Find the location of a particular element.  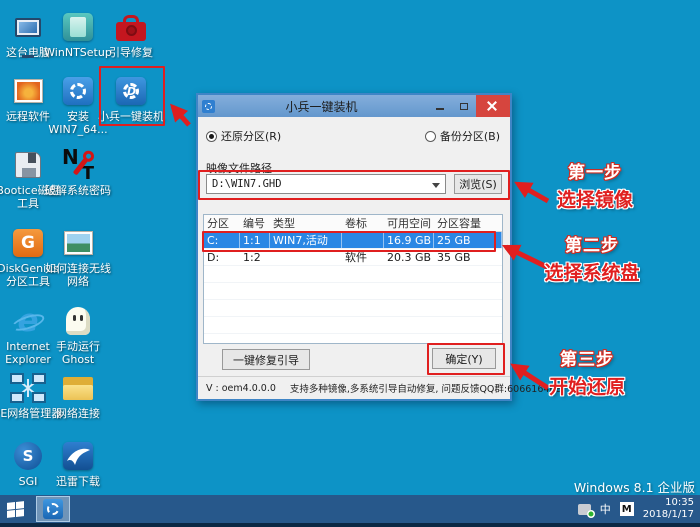

table-cell: WIN7,活动 is located at coordinates (306, 240).